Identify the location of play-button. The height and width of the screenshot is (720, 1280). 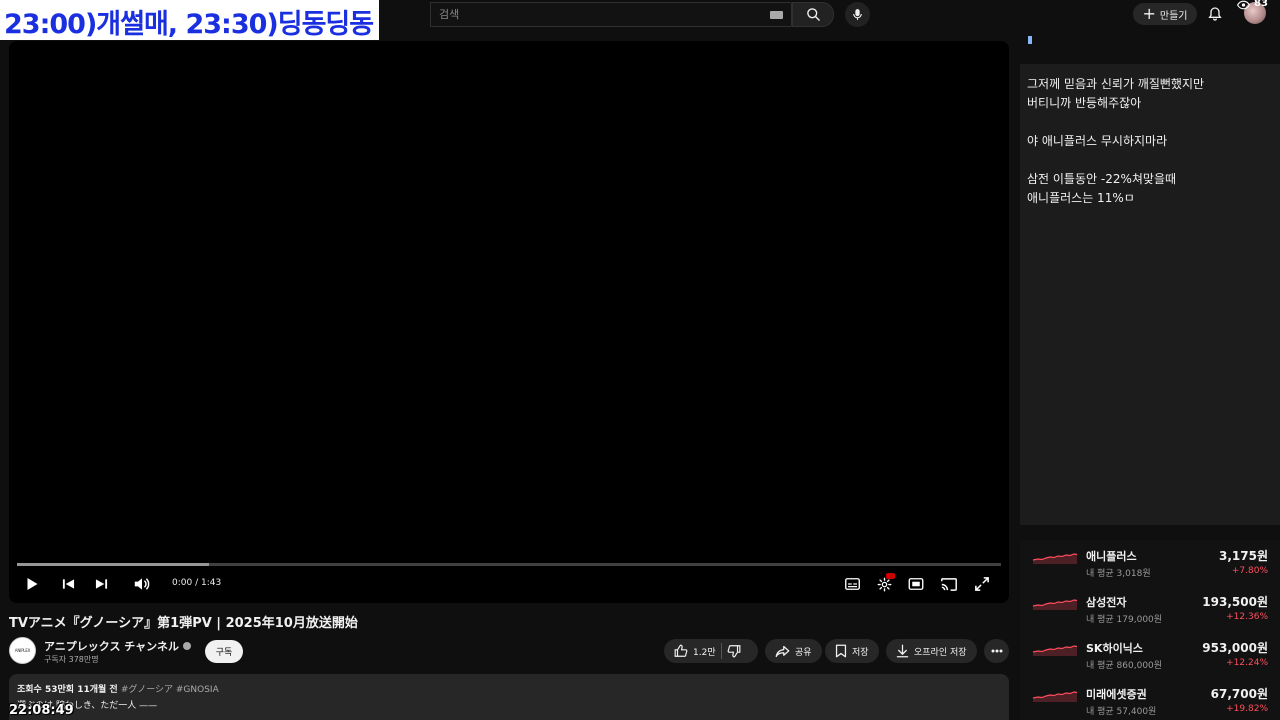
(32, 584).